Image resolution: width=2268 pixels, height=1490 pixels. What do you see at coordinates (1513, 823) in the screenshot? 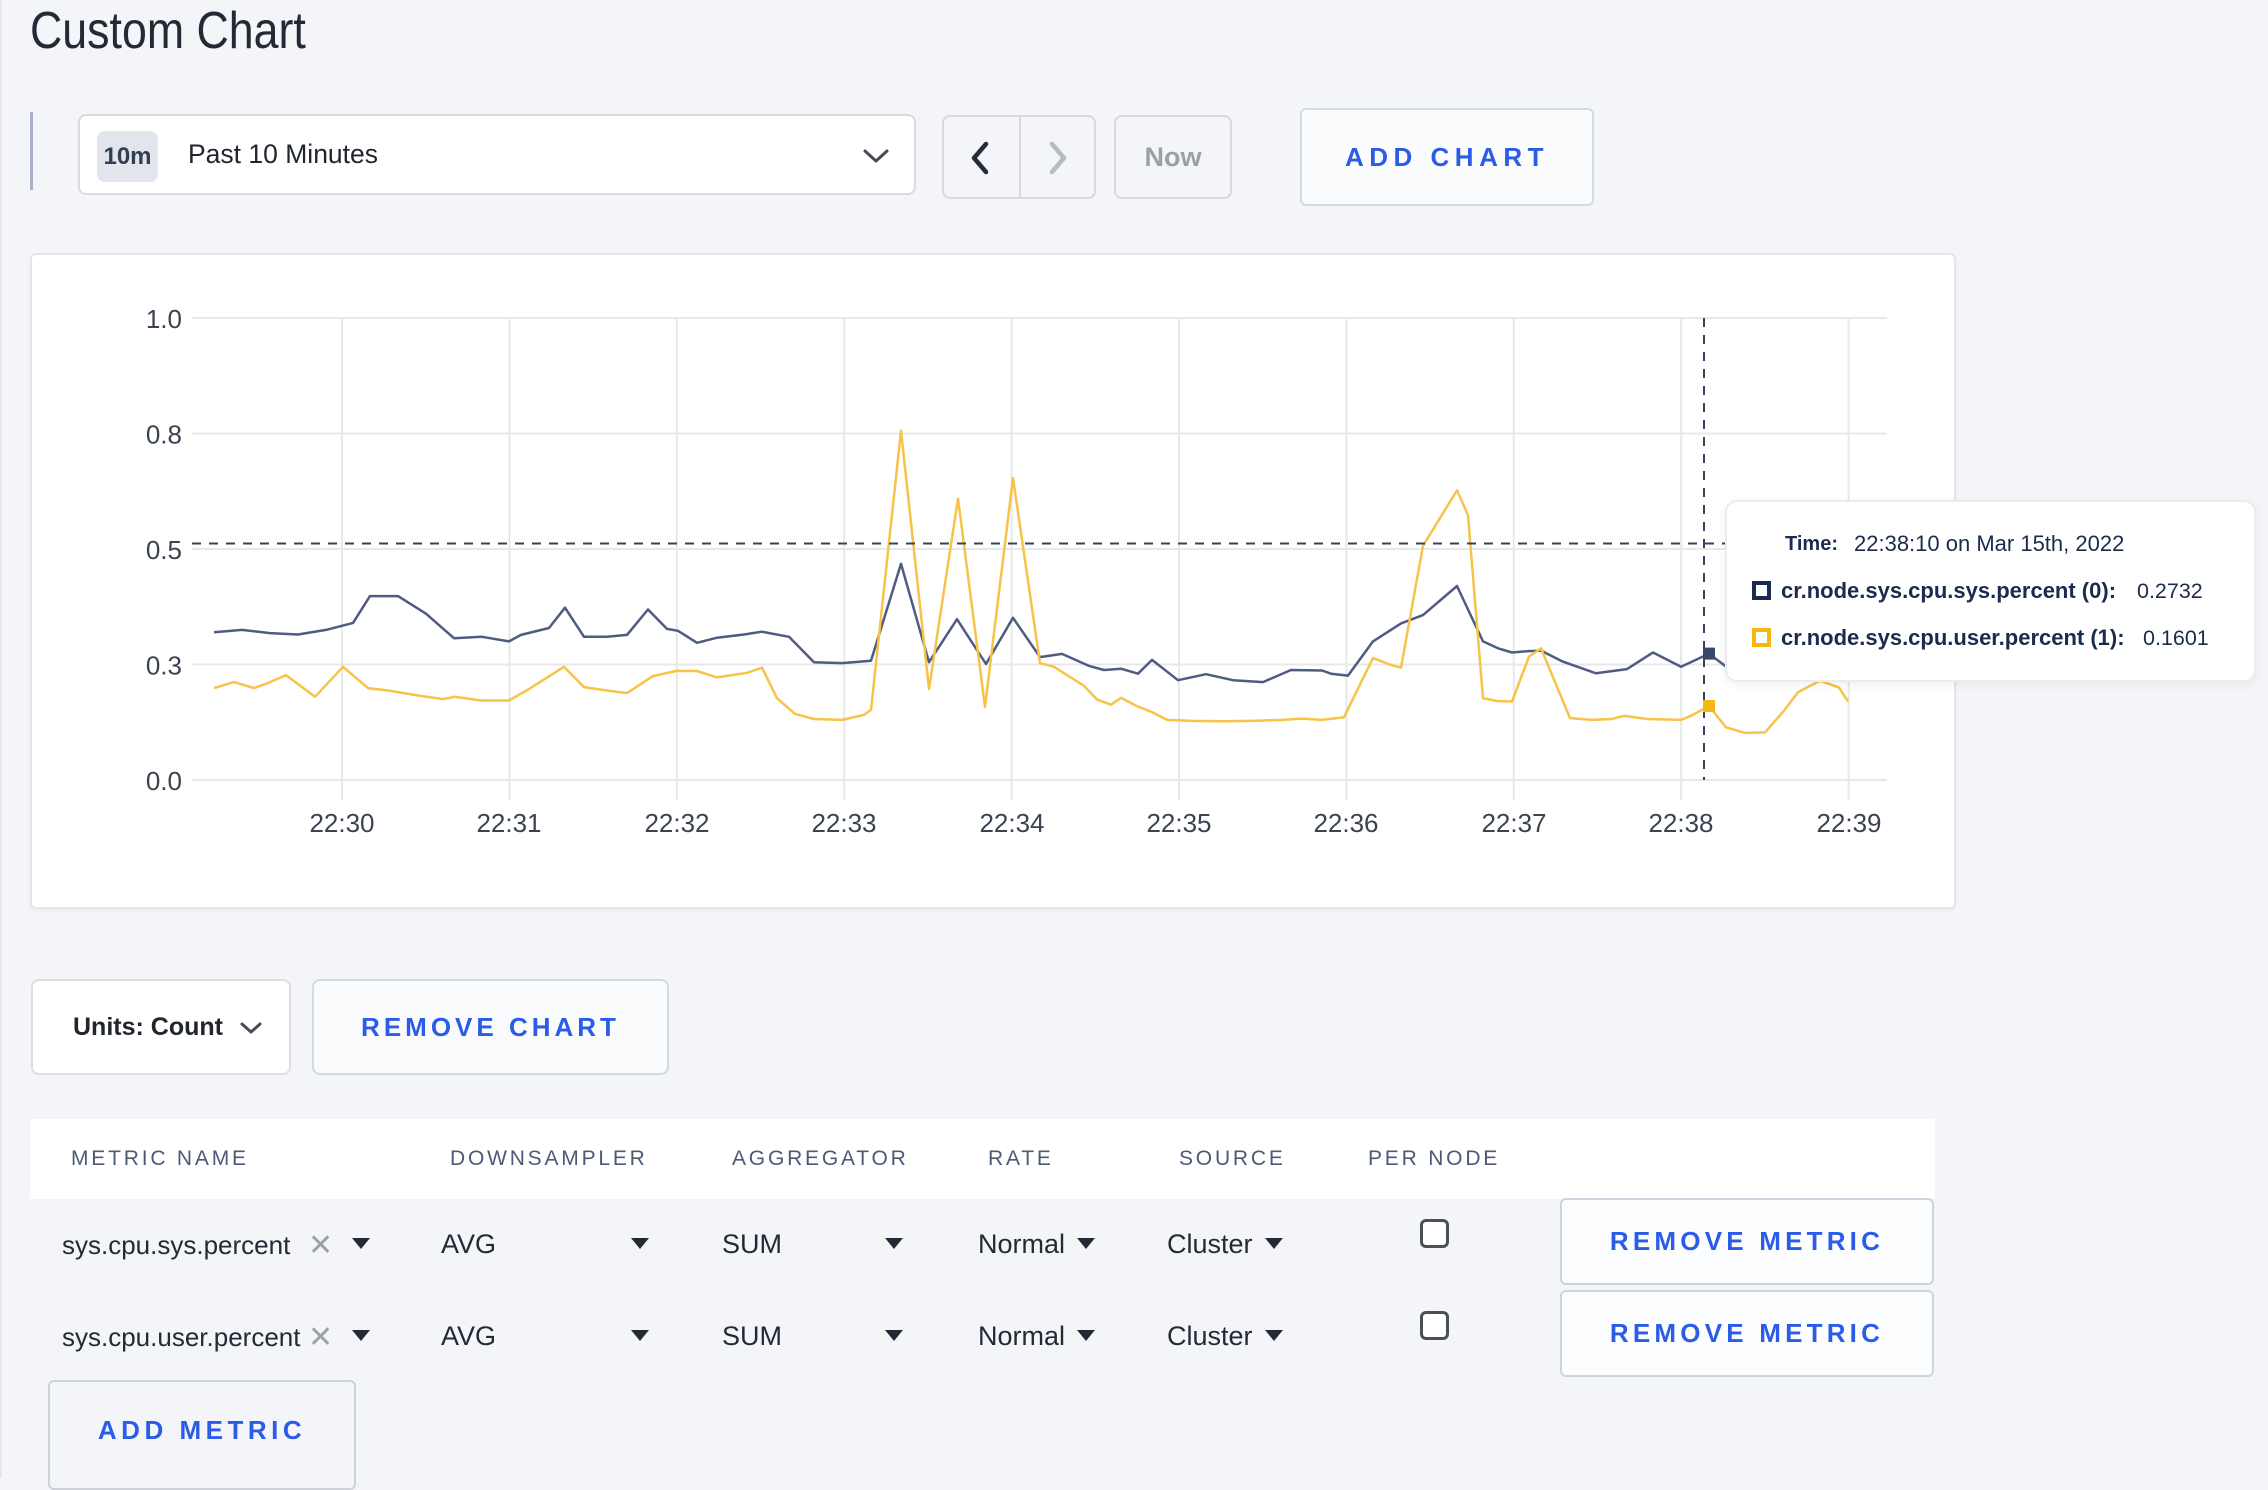
I see `svg-text: 22:37` at bounding box center [1513, 823].